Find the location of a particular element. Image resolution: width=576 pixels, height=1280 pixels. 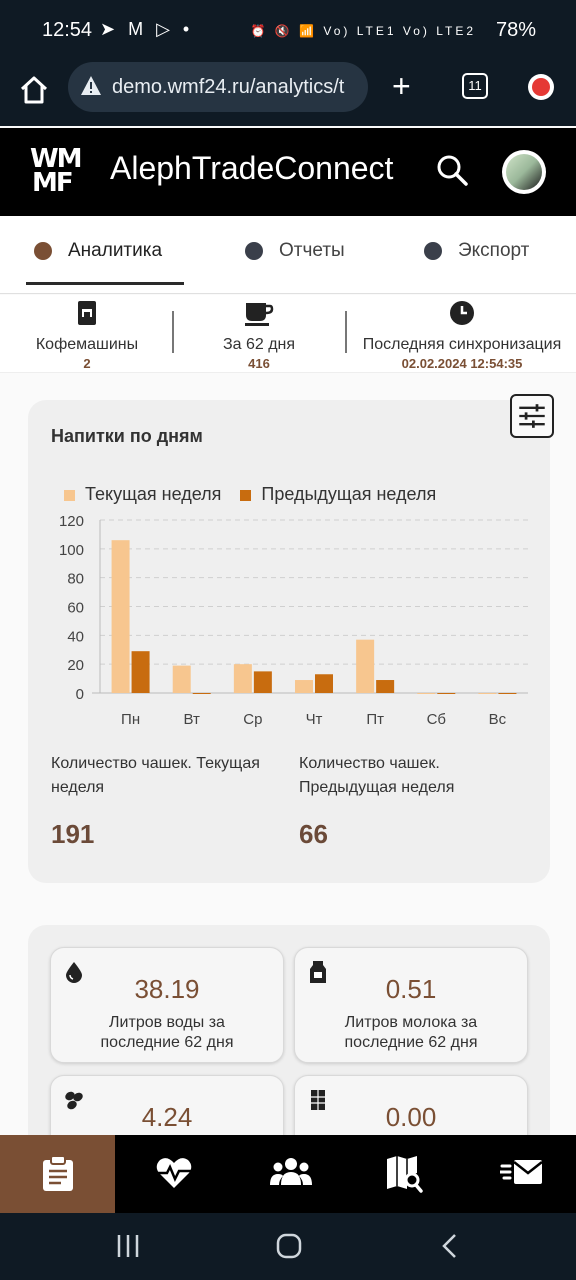

url-text: demo.wmf24.ru/analytics/t is located at coordinates (228, 87).